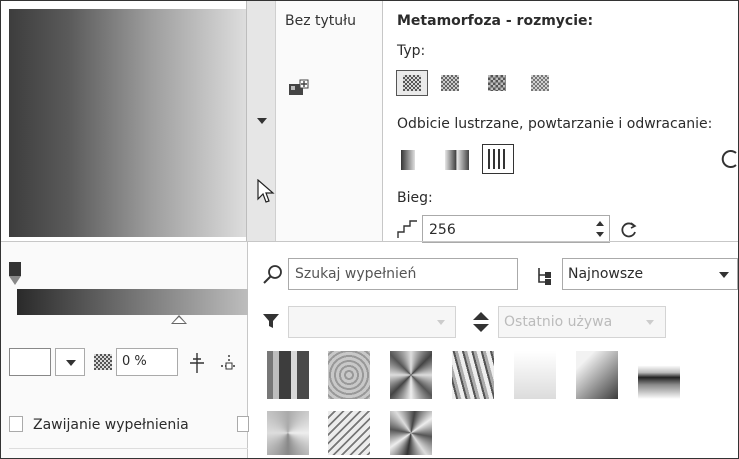 This screenshot has height=459, width=739. What do you see at coordinates (111, 425) in the screenshot?
I see `wrap-fill-label: Zawijanie wypełnienia` at bounding box center [111, 425].